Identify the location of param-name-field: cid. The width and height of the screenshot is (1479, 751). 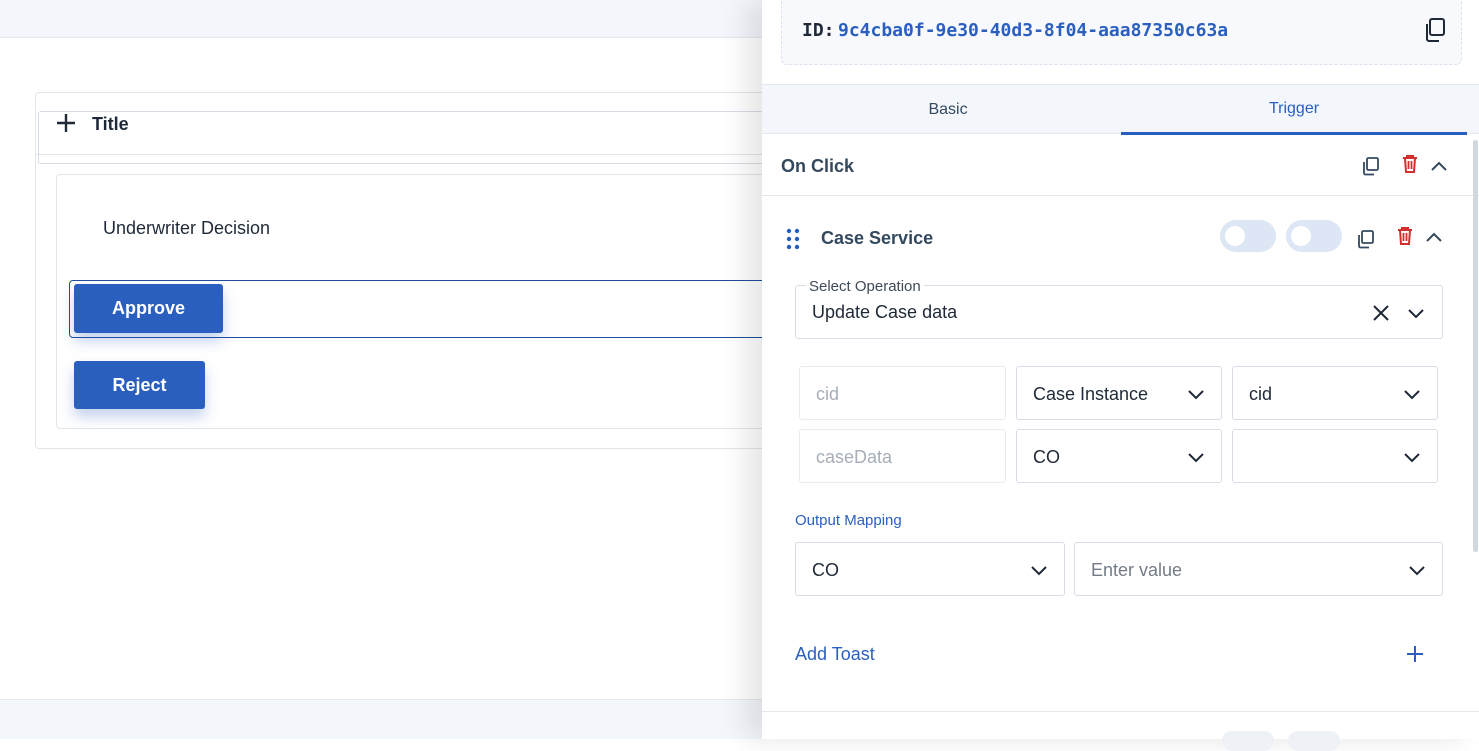
(902, 393).